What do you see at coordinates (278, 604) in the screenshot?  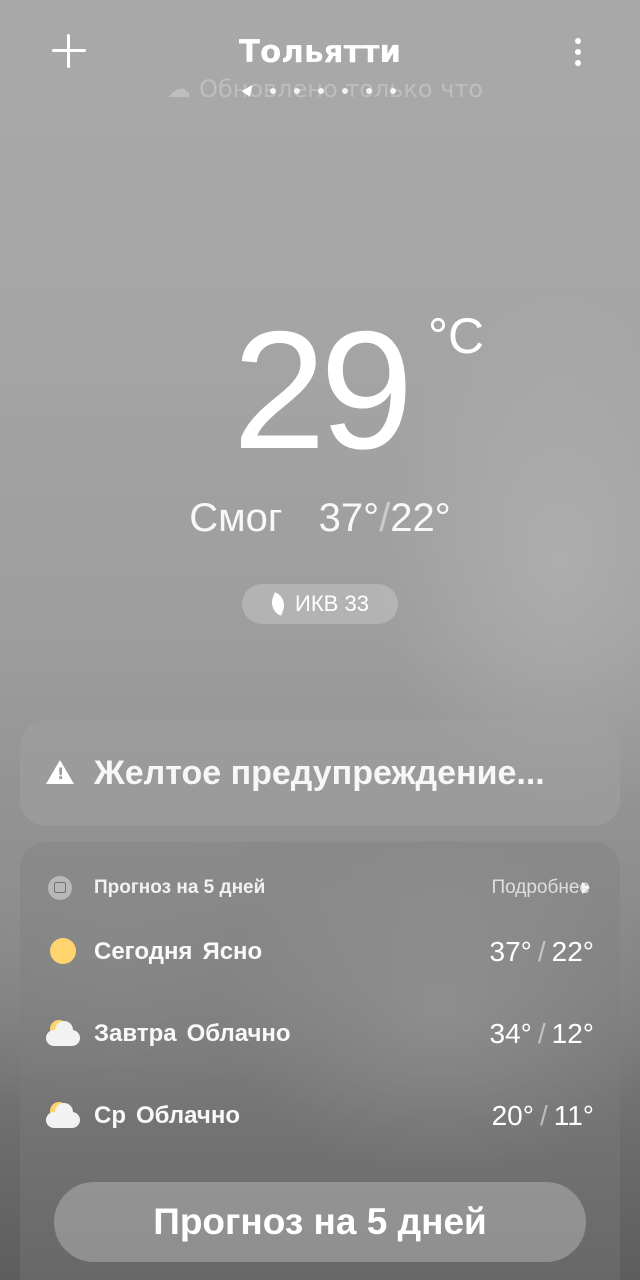 I see `leaf-icon` at bounding box center [278, 604].